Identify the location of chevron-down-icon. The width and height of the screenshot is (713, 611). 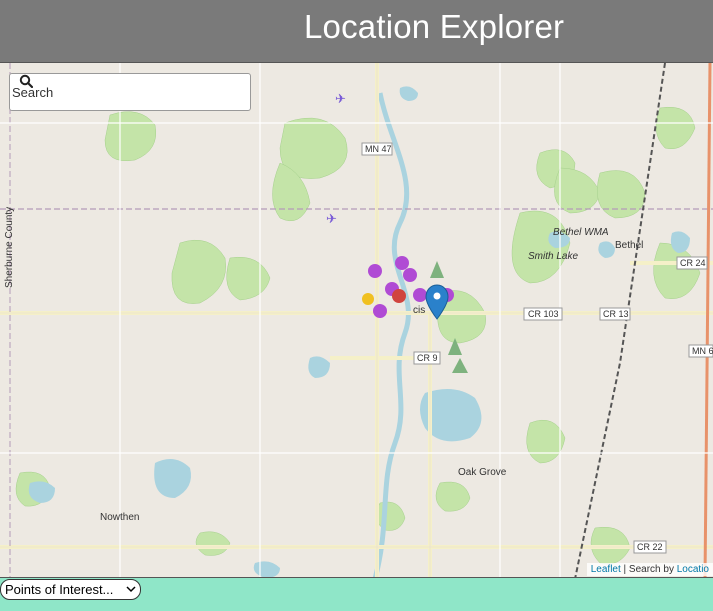
(131, 589).